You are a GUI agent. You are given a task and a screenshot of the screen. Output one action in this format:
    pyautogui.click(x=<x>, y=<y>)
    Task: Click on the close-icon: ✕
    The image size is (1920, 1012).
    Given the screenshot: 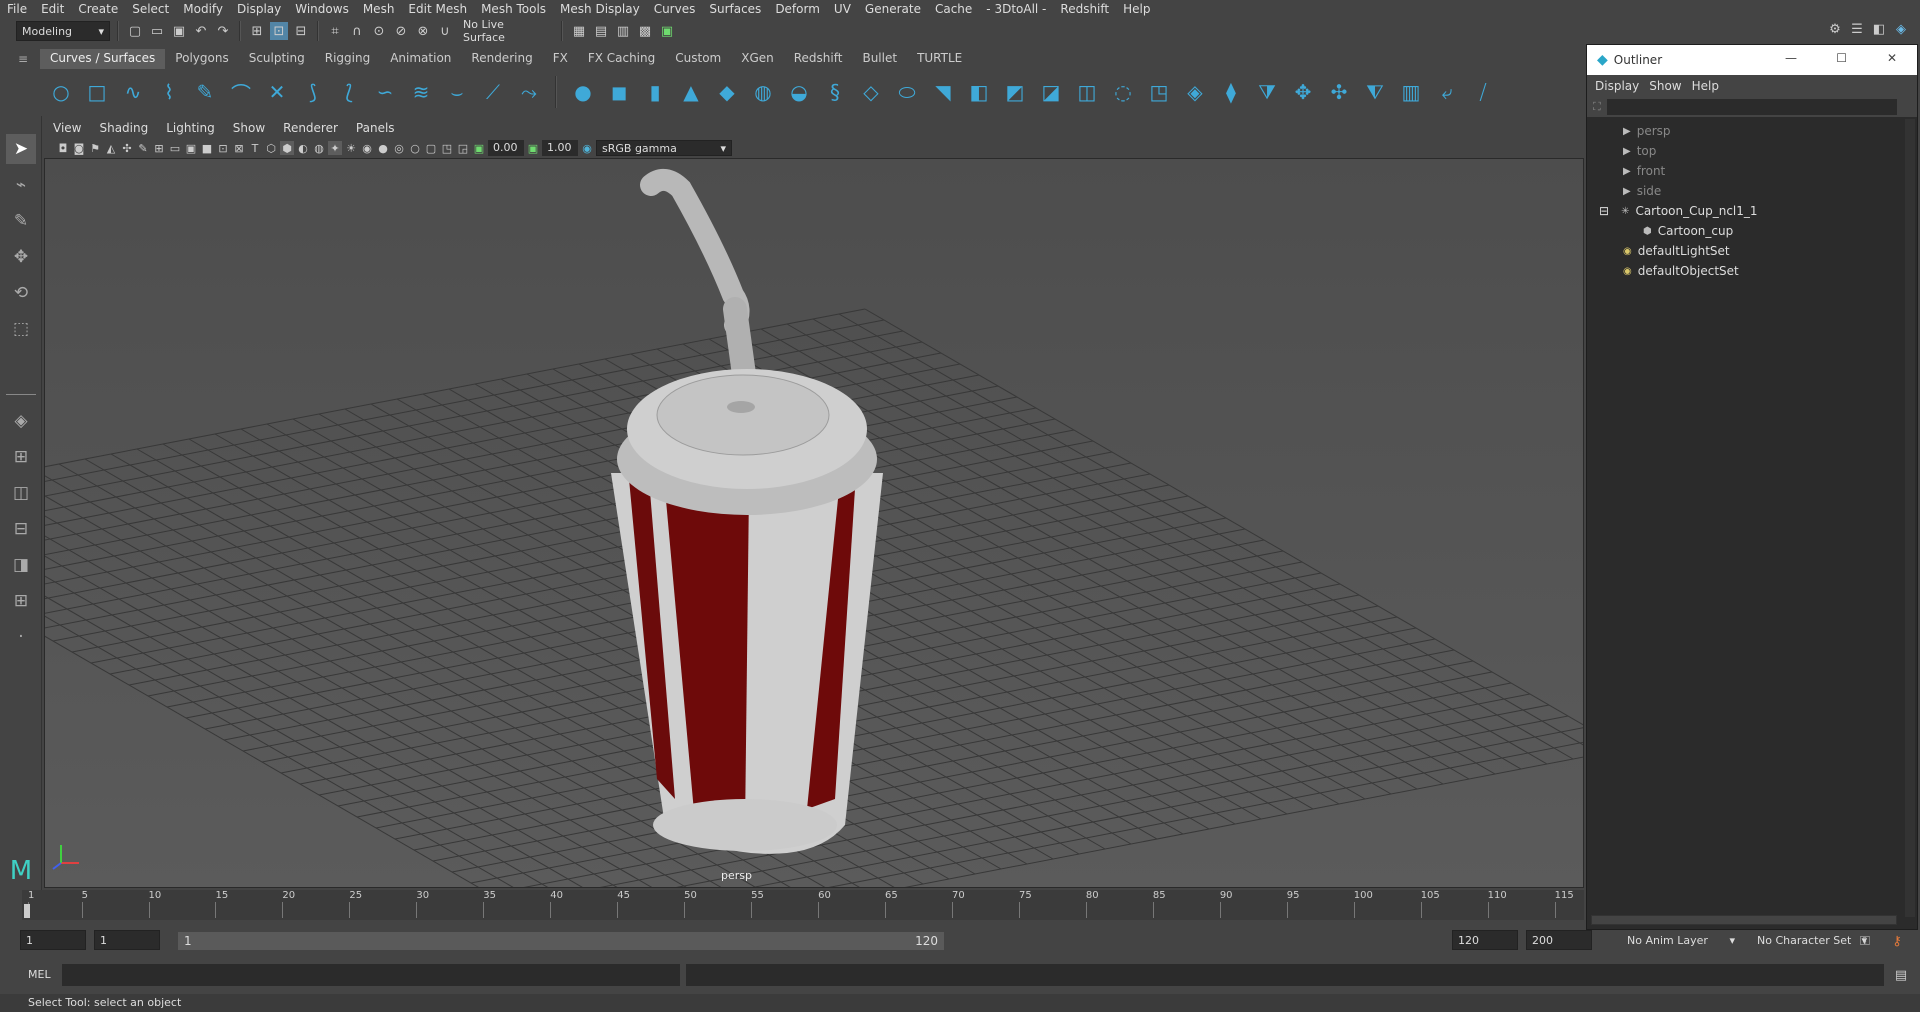 What is the action you would take?
    pyautogui.click(x=1892, y=58)
    